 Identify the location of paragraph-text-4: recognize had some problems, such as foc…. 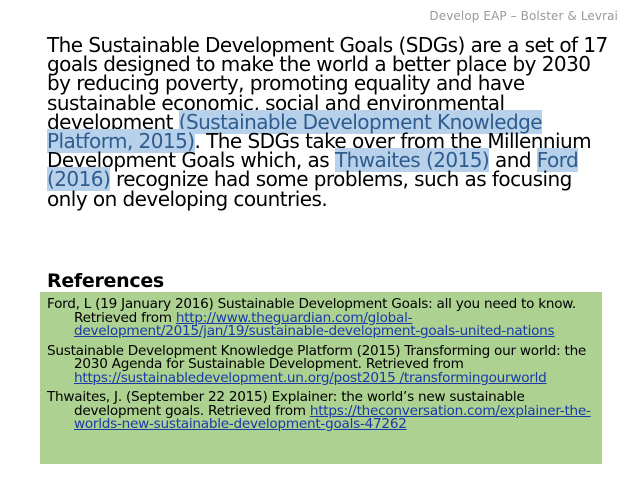
(309, 189).